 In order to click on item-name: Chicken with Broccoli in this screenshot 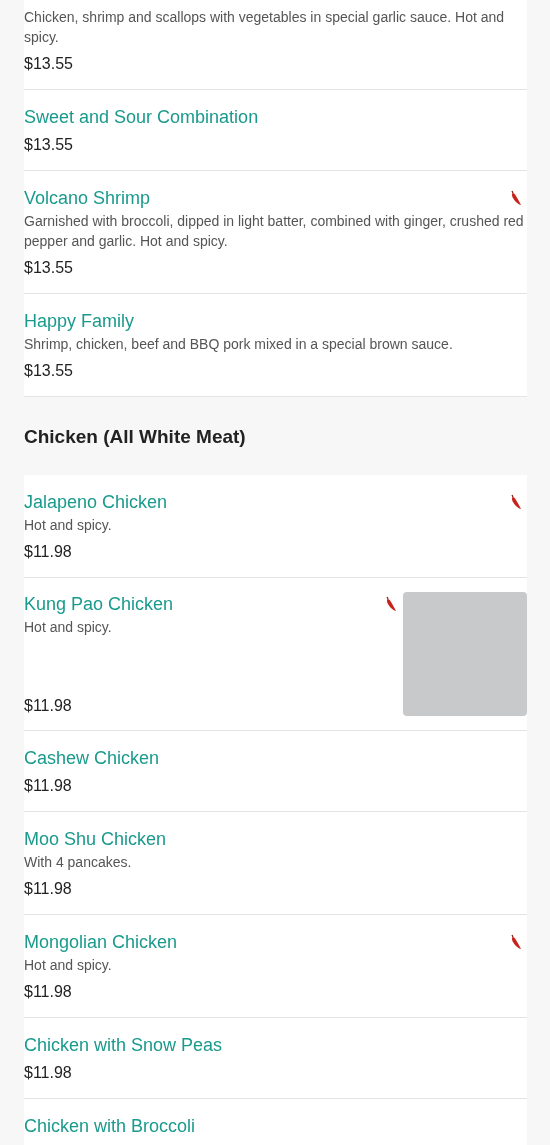, I will do `click(110, 1126)`.